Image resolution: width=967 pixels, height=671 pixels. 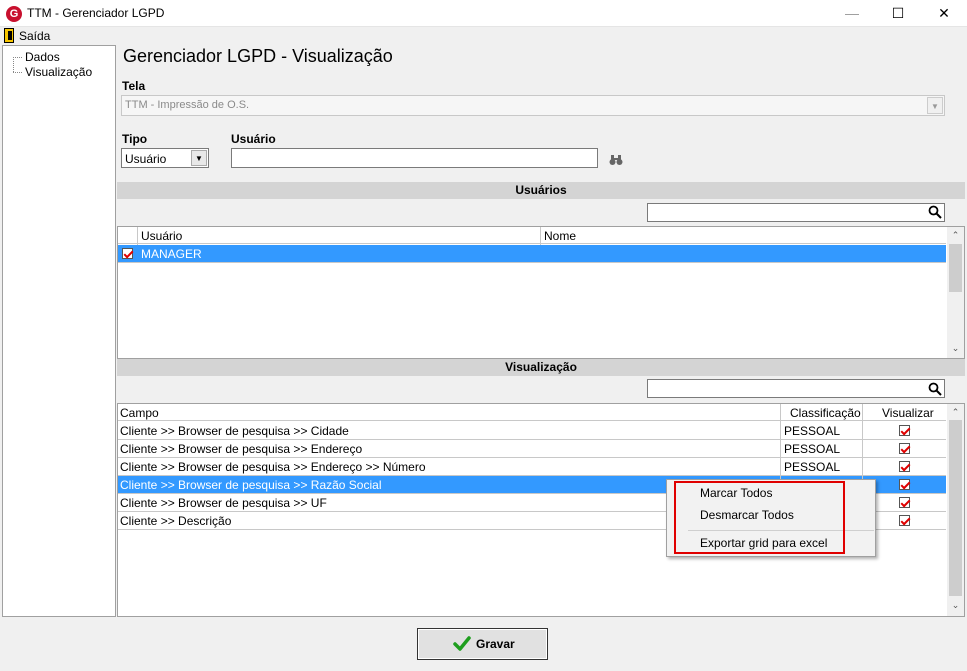 I want to click on cell-usuario: MANAGER, so click(x=171, y=254).